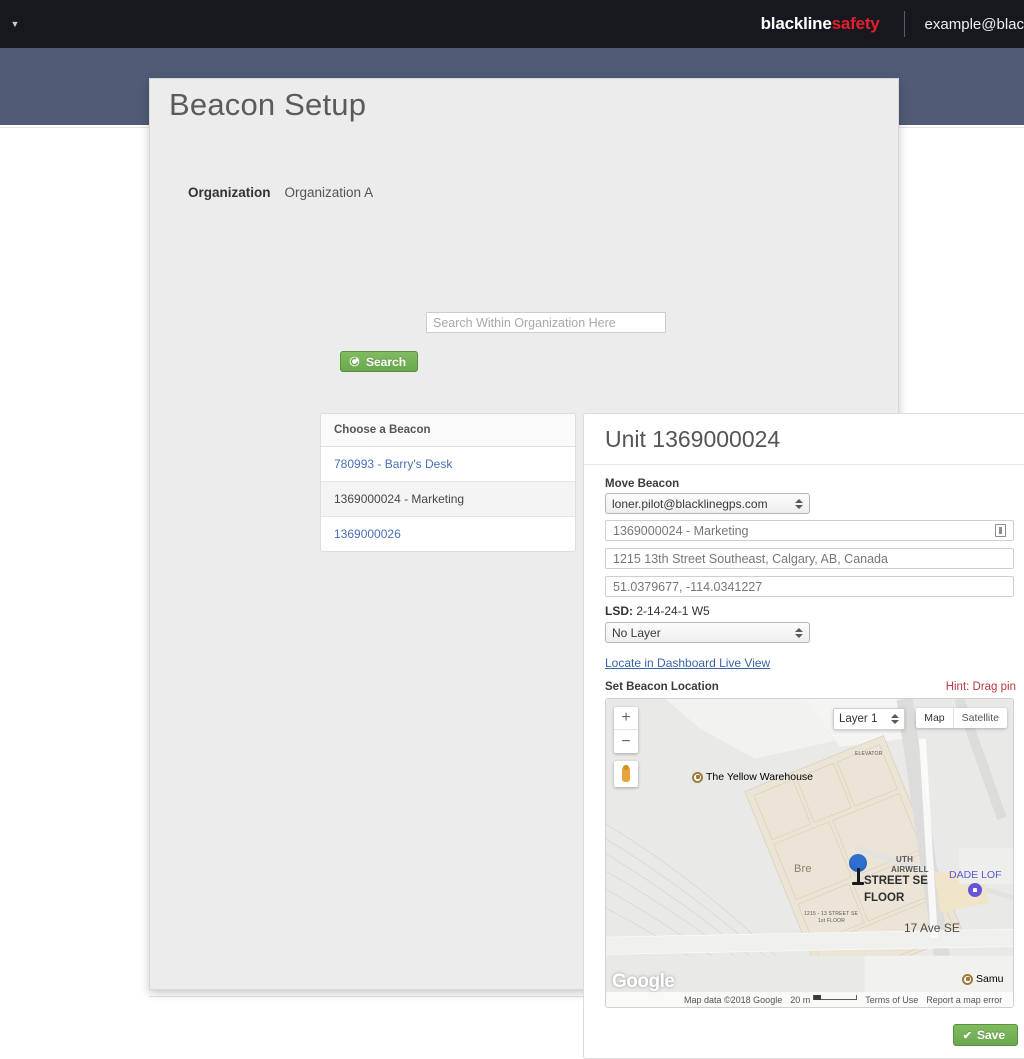 The height and width of the screenshot is (1059, 1024). What do you see at coordinates (804, 439) in the screenshot?
I see `beacon-detail-title: Unit 1369000024` at bounding box center [804, 439].